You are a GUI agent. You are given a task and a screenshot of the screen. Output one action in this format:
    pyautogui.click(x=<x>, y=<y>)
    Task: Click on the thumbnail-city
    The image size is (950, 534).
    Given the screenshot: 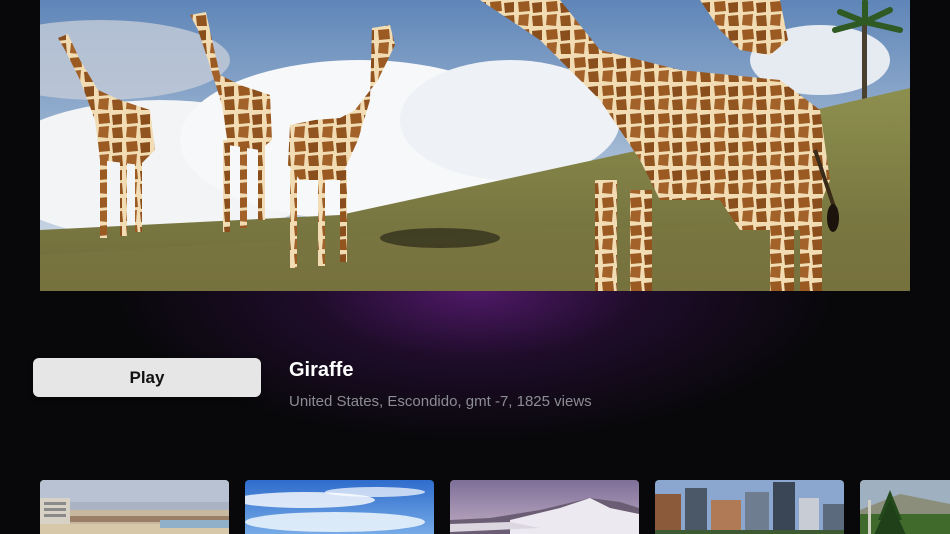 What is the action you would take?
    pyautogui.click(x=749, y=507)
    